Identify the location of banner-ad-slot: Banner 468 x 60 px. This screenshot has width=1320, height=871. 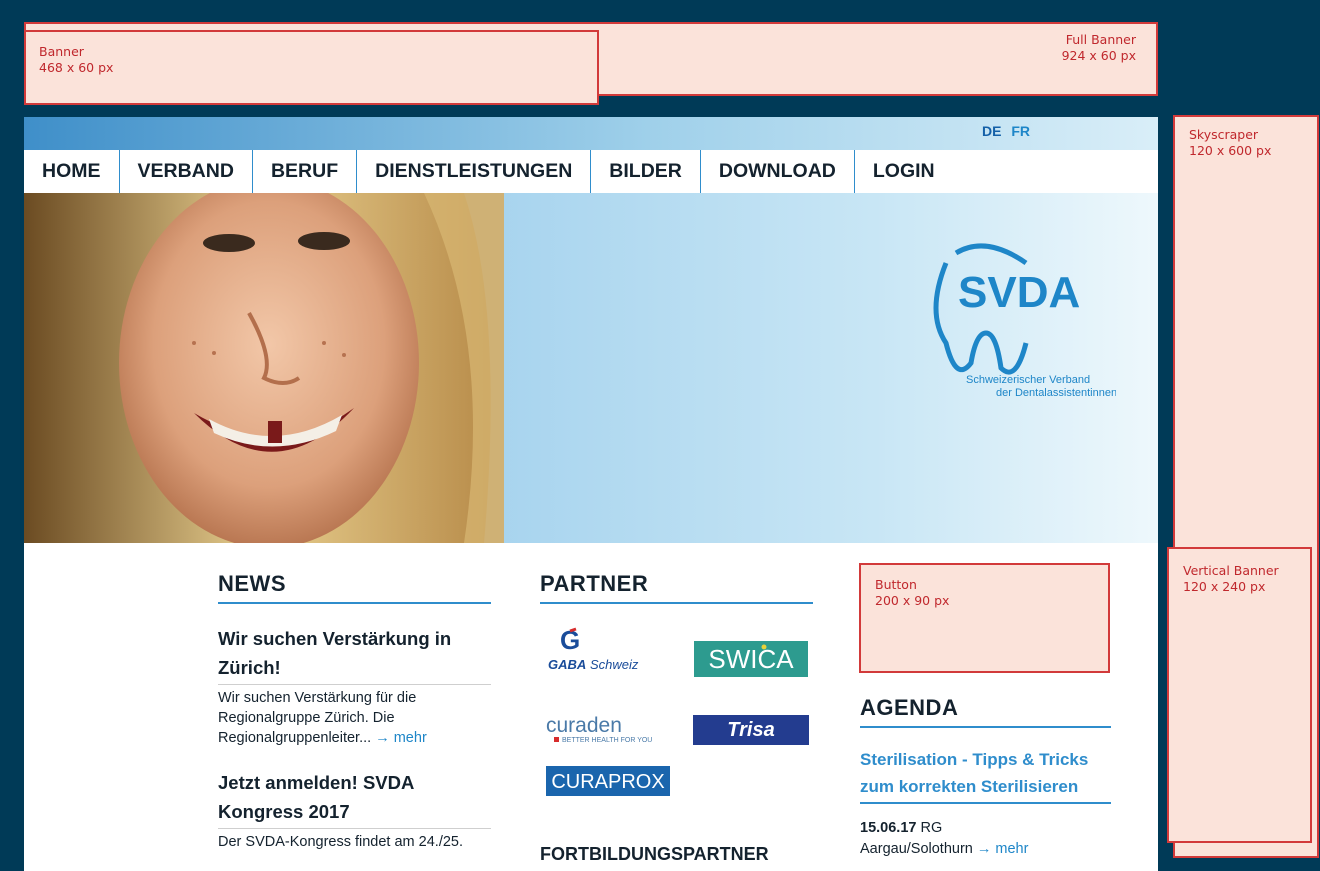
(311, 67).